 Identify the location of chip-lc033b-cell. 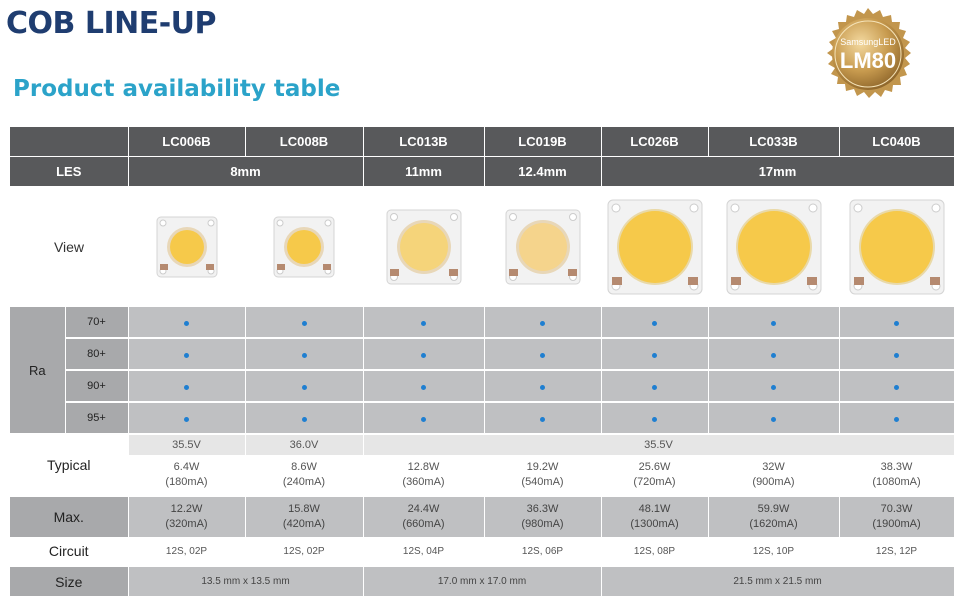
(773, 246).